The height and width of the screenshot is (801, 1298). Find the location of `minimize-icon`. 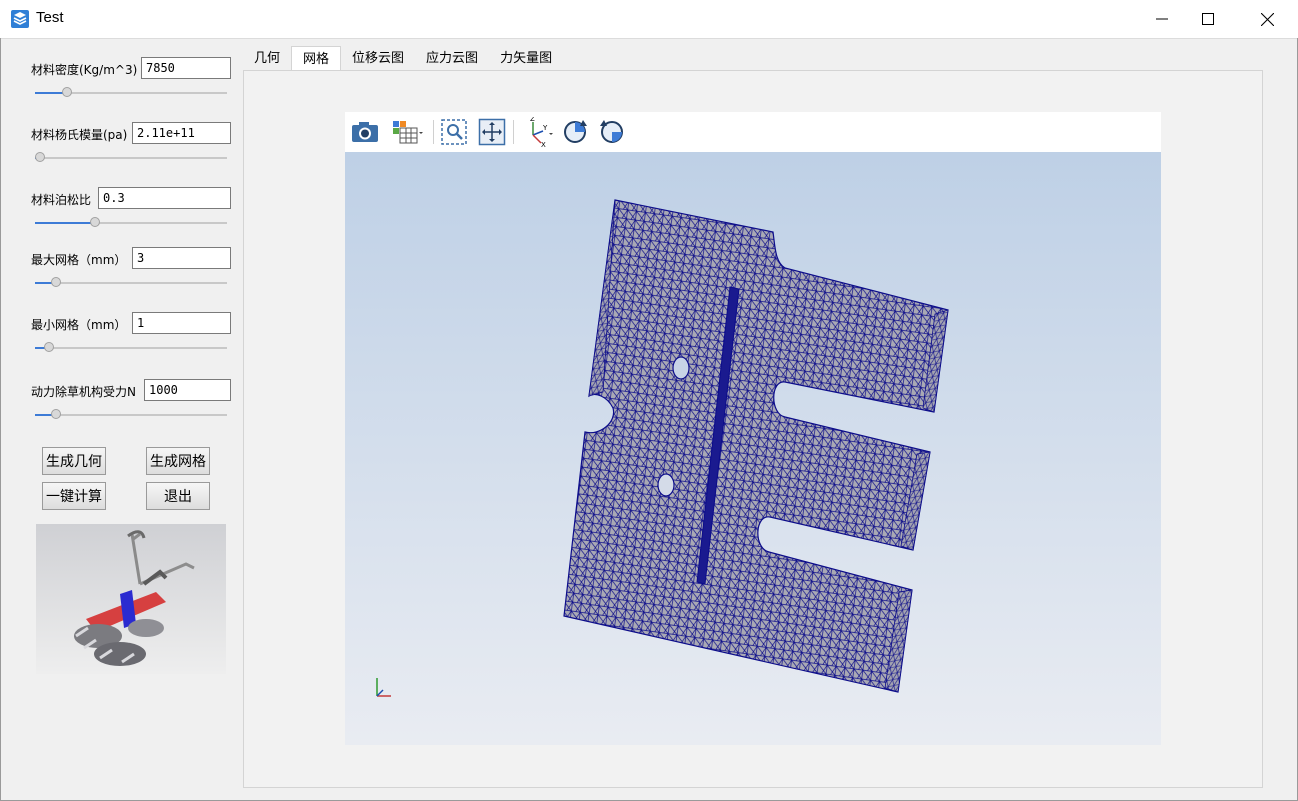

minimize-icon is located at coordinates (1162, 19).